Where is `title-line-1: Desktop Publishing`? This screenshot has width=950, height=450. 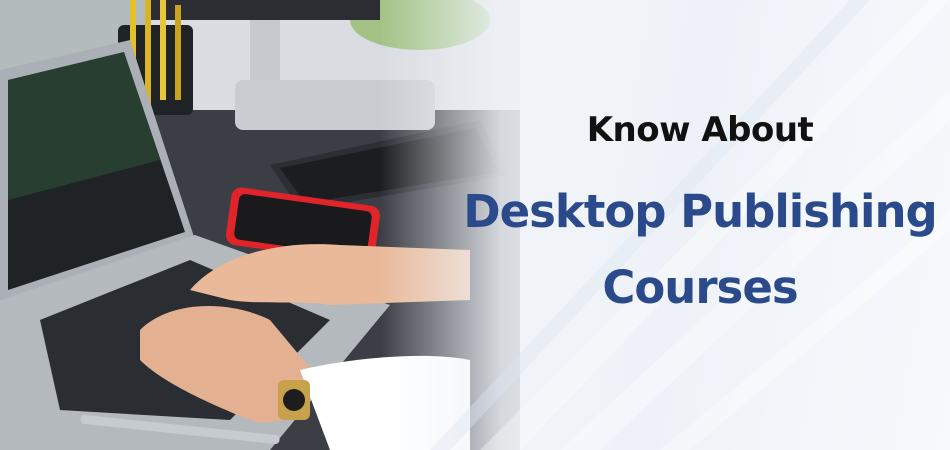
title-line-1: Desktop Publishing is located at coordinates (700, 211).